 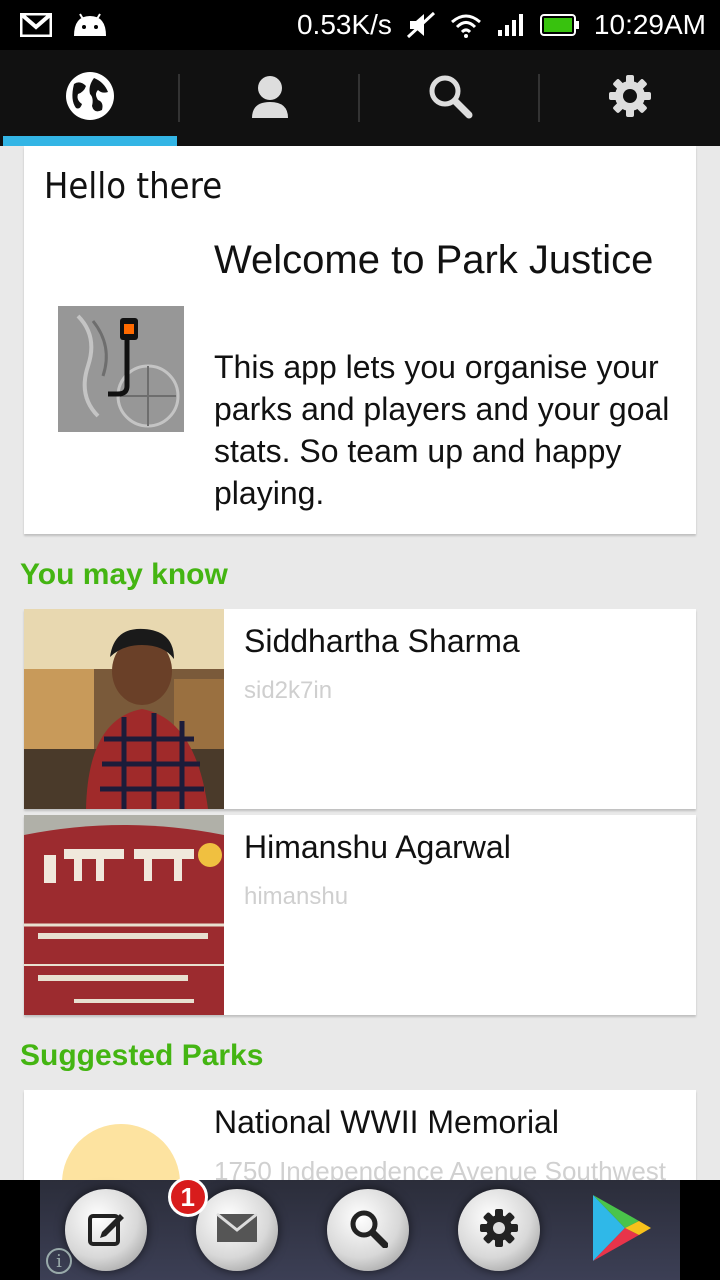 I want to click on tab-profile, so click(x=270, y=98).